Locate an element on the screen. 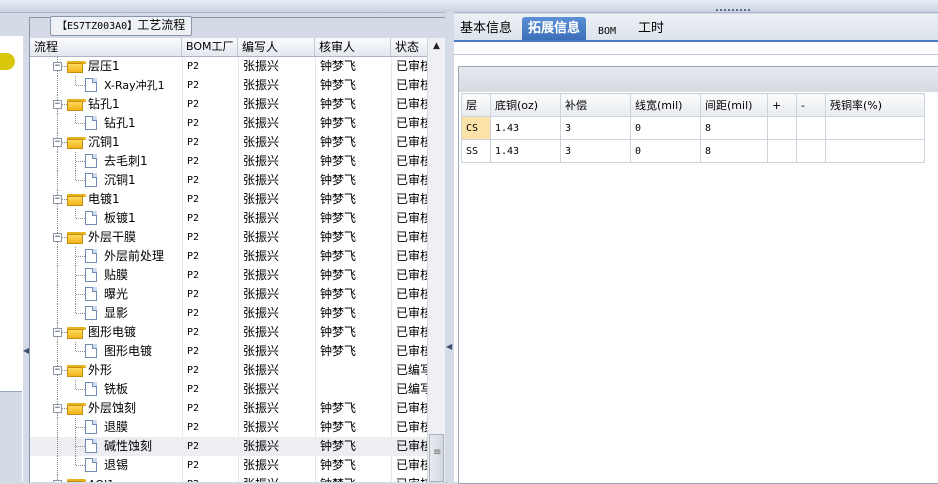 The image size is (938, 484). tree-node-folder: − 电镀1 P2 张振兴 钟梦飞 已审核 is located at coordinates (228, 199).